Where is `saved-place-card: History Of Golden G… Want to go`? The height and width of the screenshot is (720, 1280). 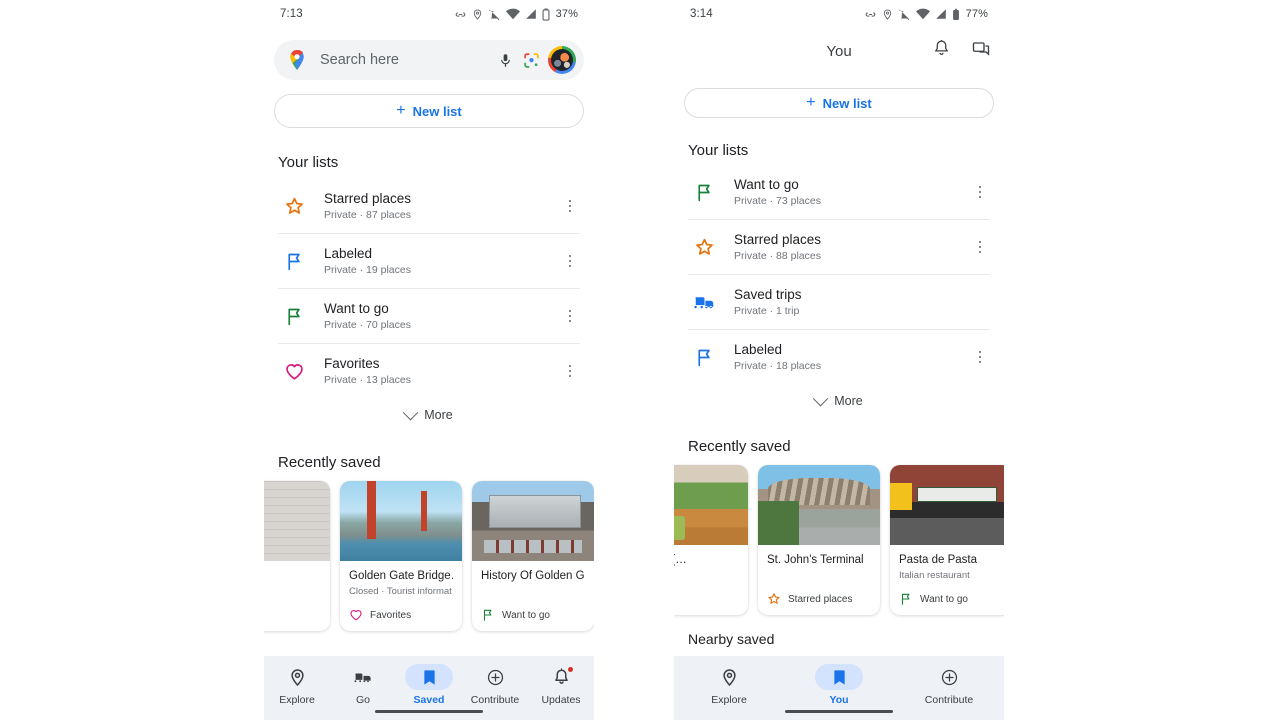 saved-place-card: History Of Golden G… Want to go is located at coordinates (533, 556).